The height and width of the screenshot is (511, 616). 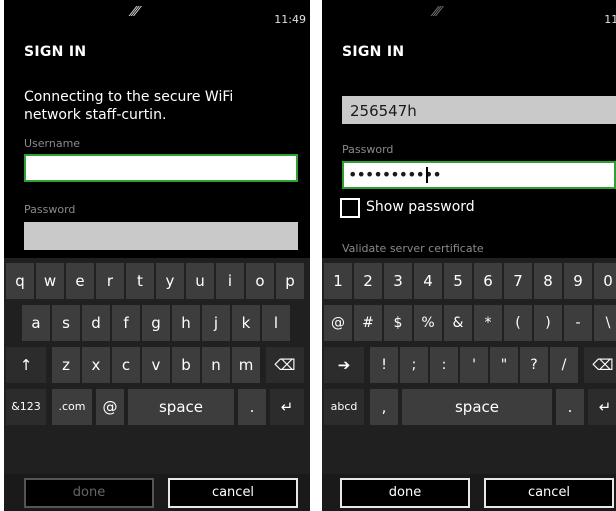 What do you see at coordinates (398, 281) in the screenshot?
I see `key-3: 3` at bounding box center [398, 281].